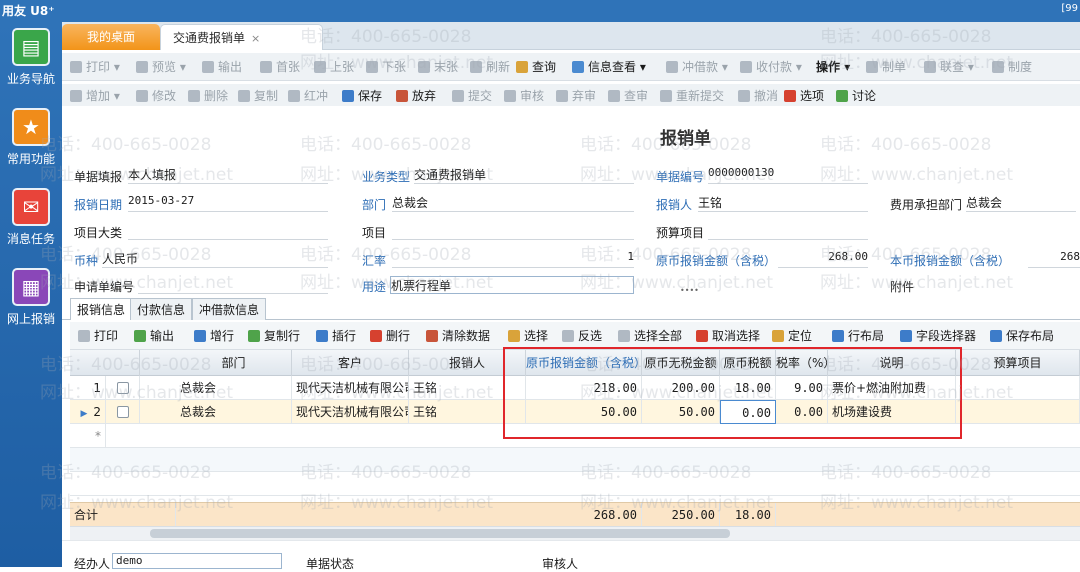 Image resolution: width=1080 pixels, height=572 pixels. I want to click on sidebar-item-reimburse: ▦ 网上报销, so click(31, 297).